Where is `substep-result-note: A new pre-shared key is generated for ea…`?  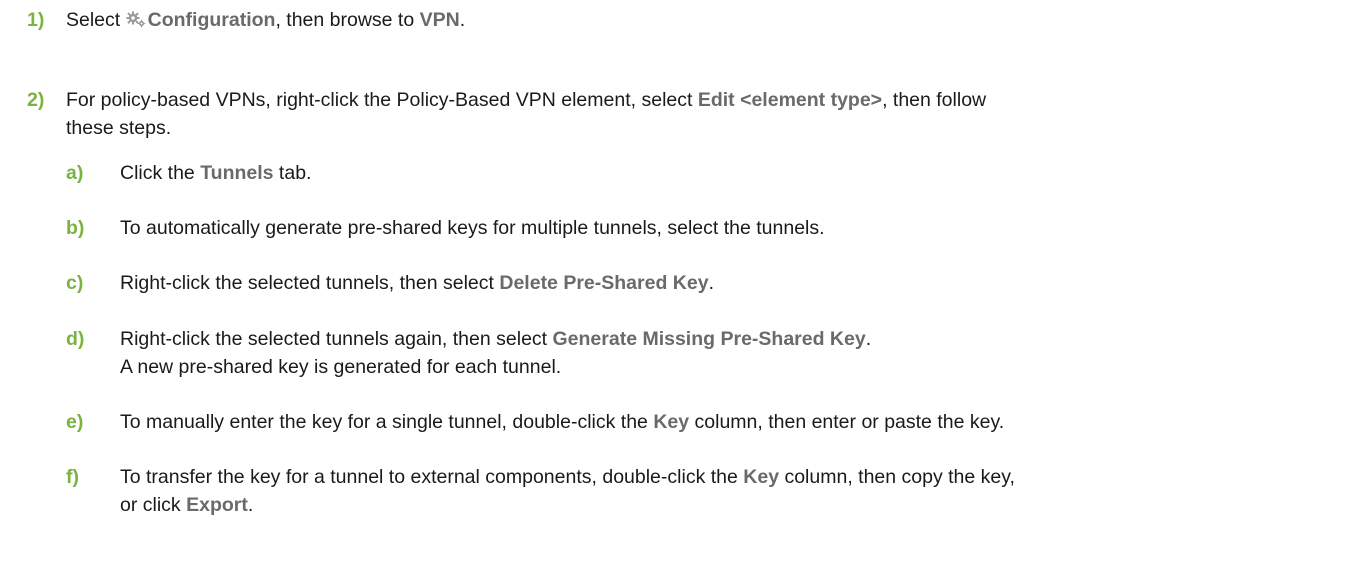
substep-result-note: A new pre-shared key is generated for ea… is located at coordinates (341, 367).